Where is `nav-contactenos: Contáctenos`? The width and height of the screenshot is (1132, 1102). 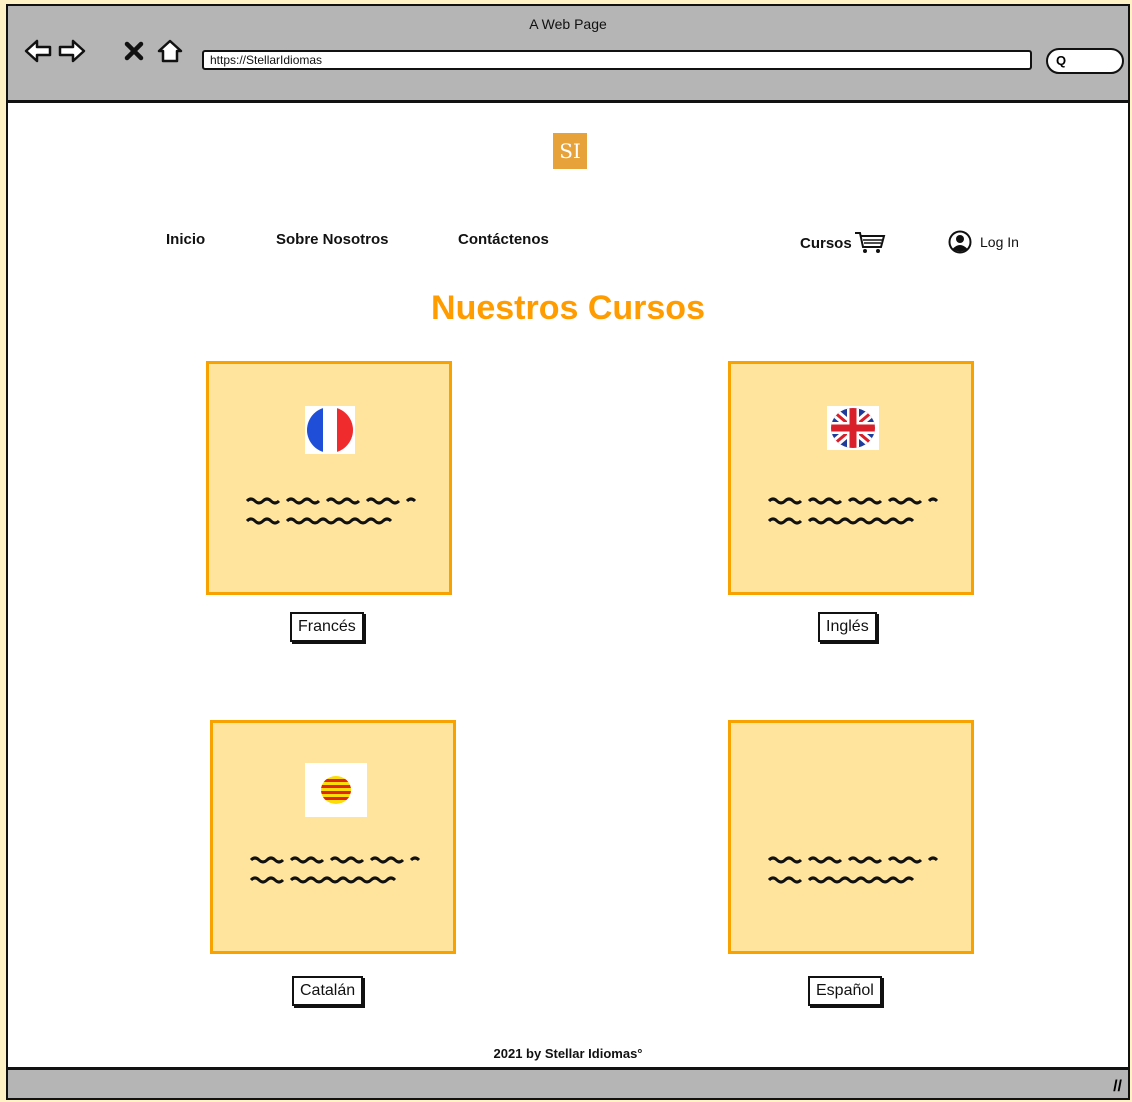 nav-contactenos: Contáctenos is located at coordinates (503, 239).